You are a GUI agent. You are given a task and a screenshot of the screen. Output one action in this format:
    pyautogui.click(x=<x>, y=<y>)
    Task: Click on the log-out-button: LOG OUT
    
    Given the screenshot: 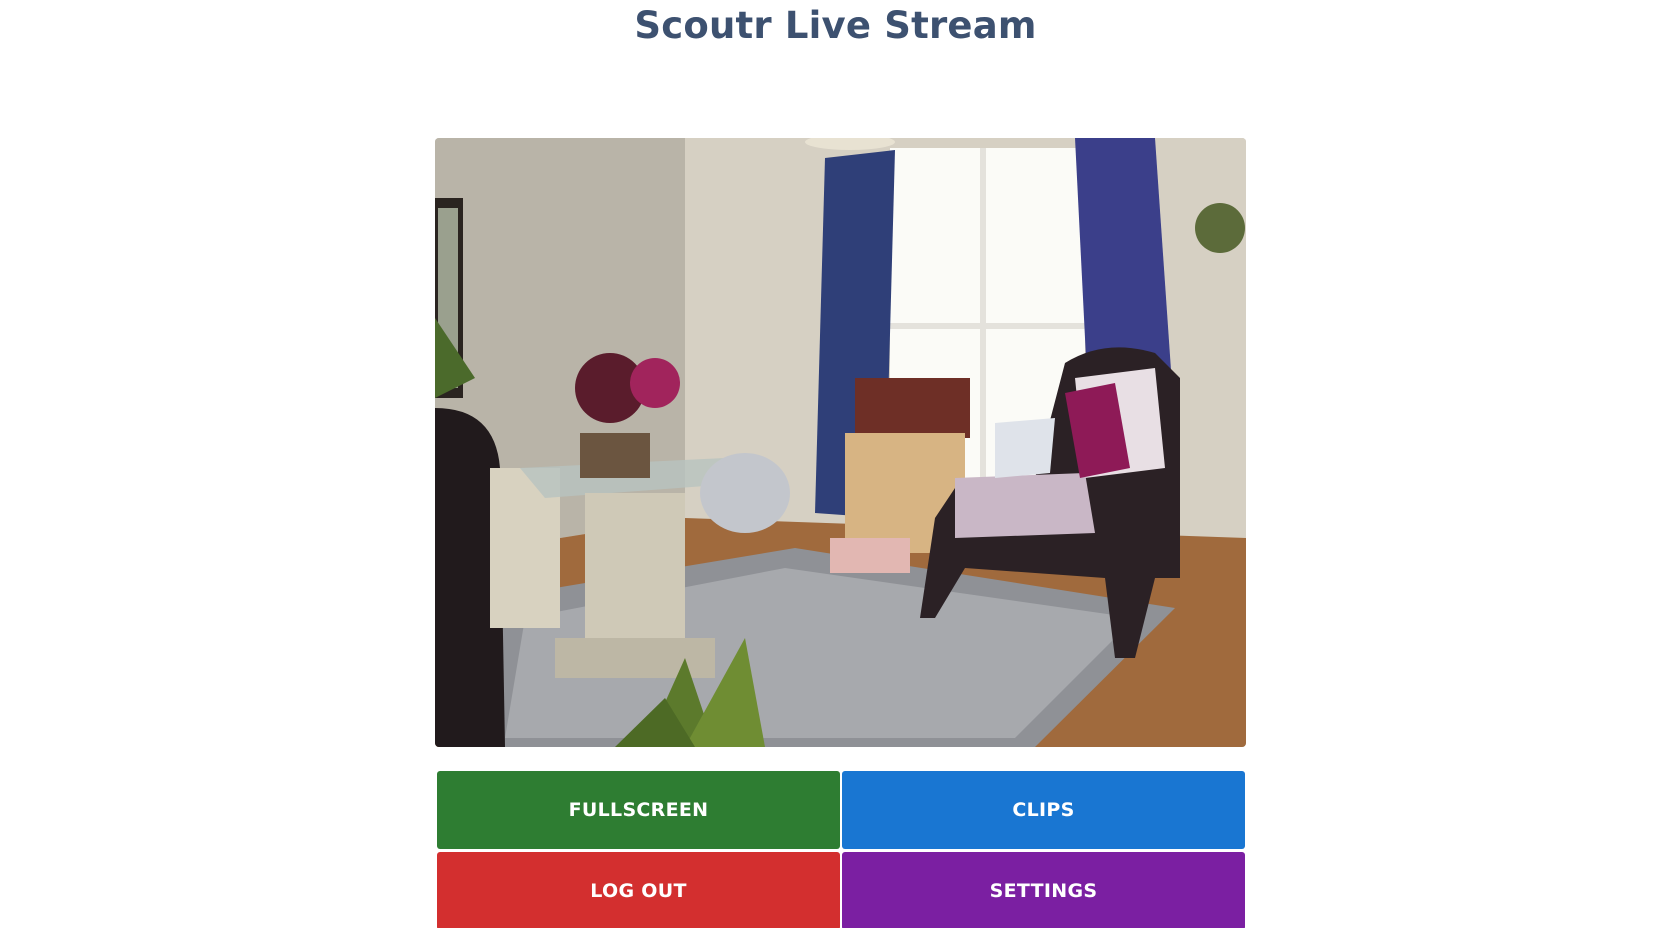 What is the action you would take?
    pyautogui.click(x=638, y=890)
    